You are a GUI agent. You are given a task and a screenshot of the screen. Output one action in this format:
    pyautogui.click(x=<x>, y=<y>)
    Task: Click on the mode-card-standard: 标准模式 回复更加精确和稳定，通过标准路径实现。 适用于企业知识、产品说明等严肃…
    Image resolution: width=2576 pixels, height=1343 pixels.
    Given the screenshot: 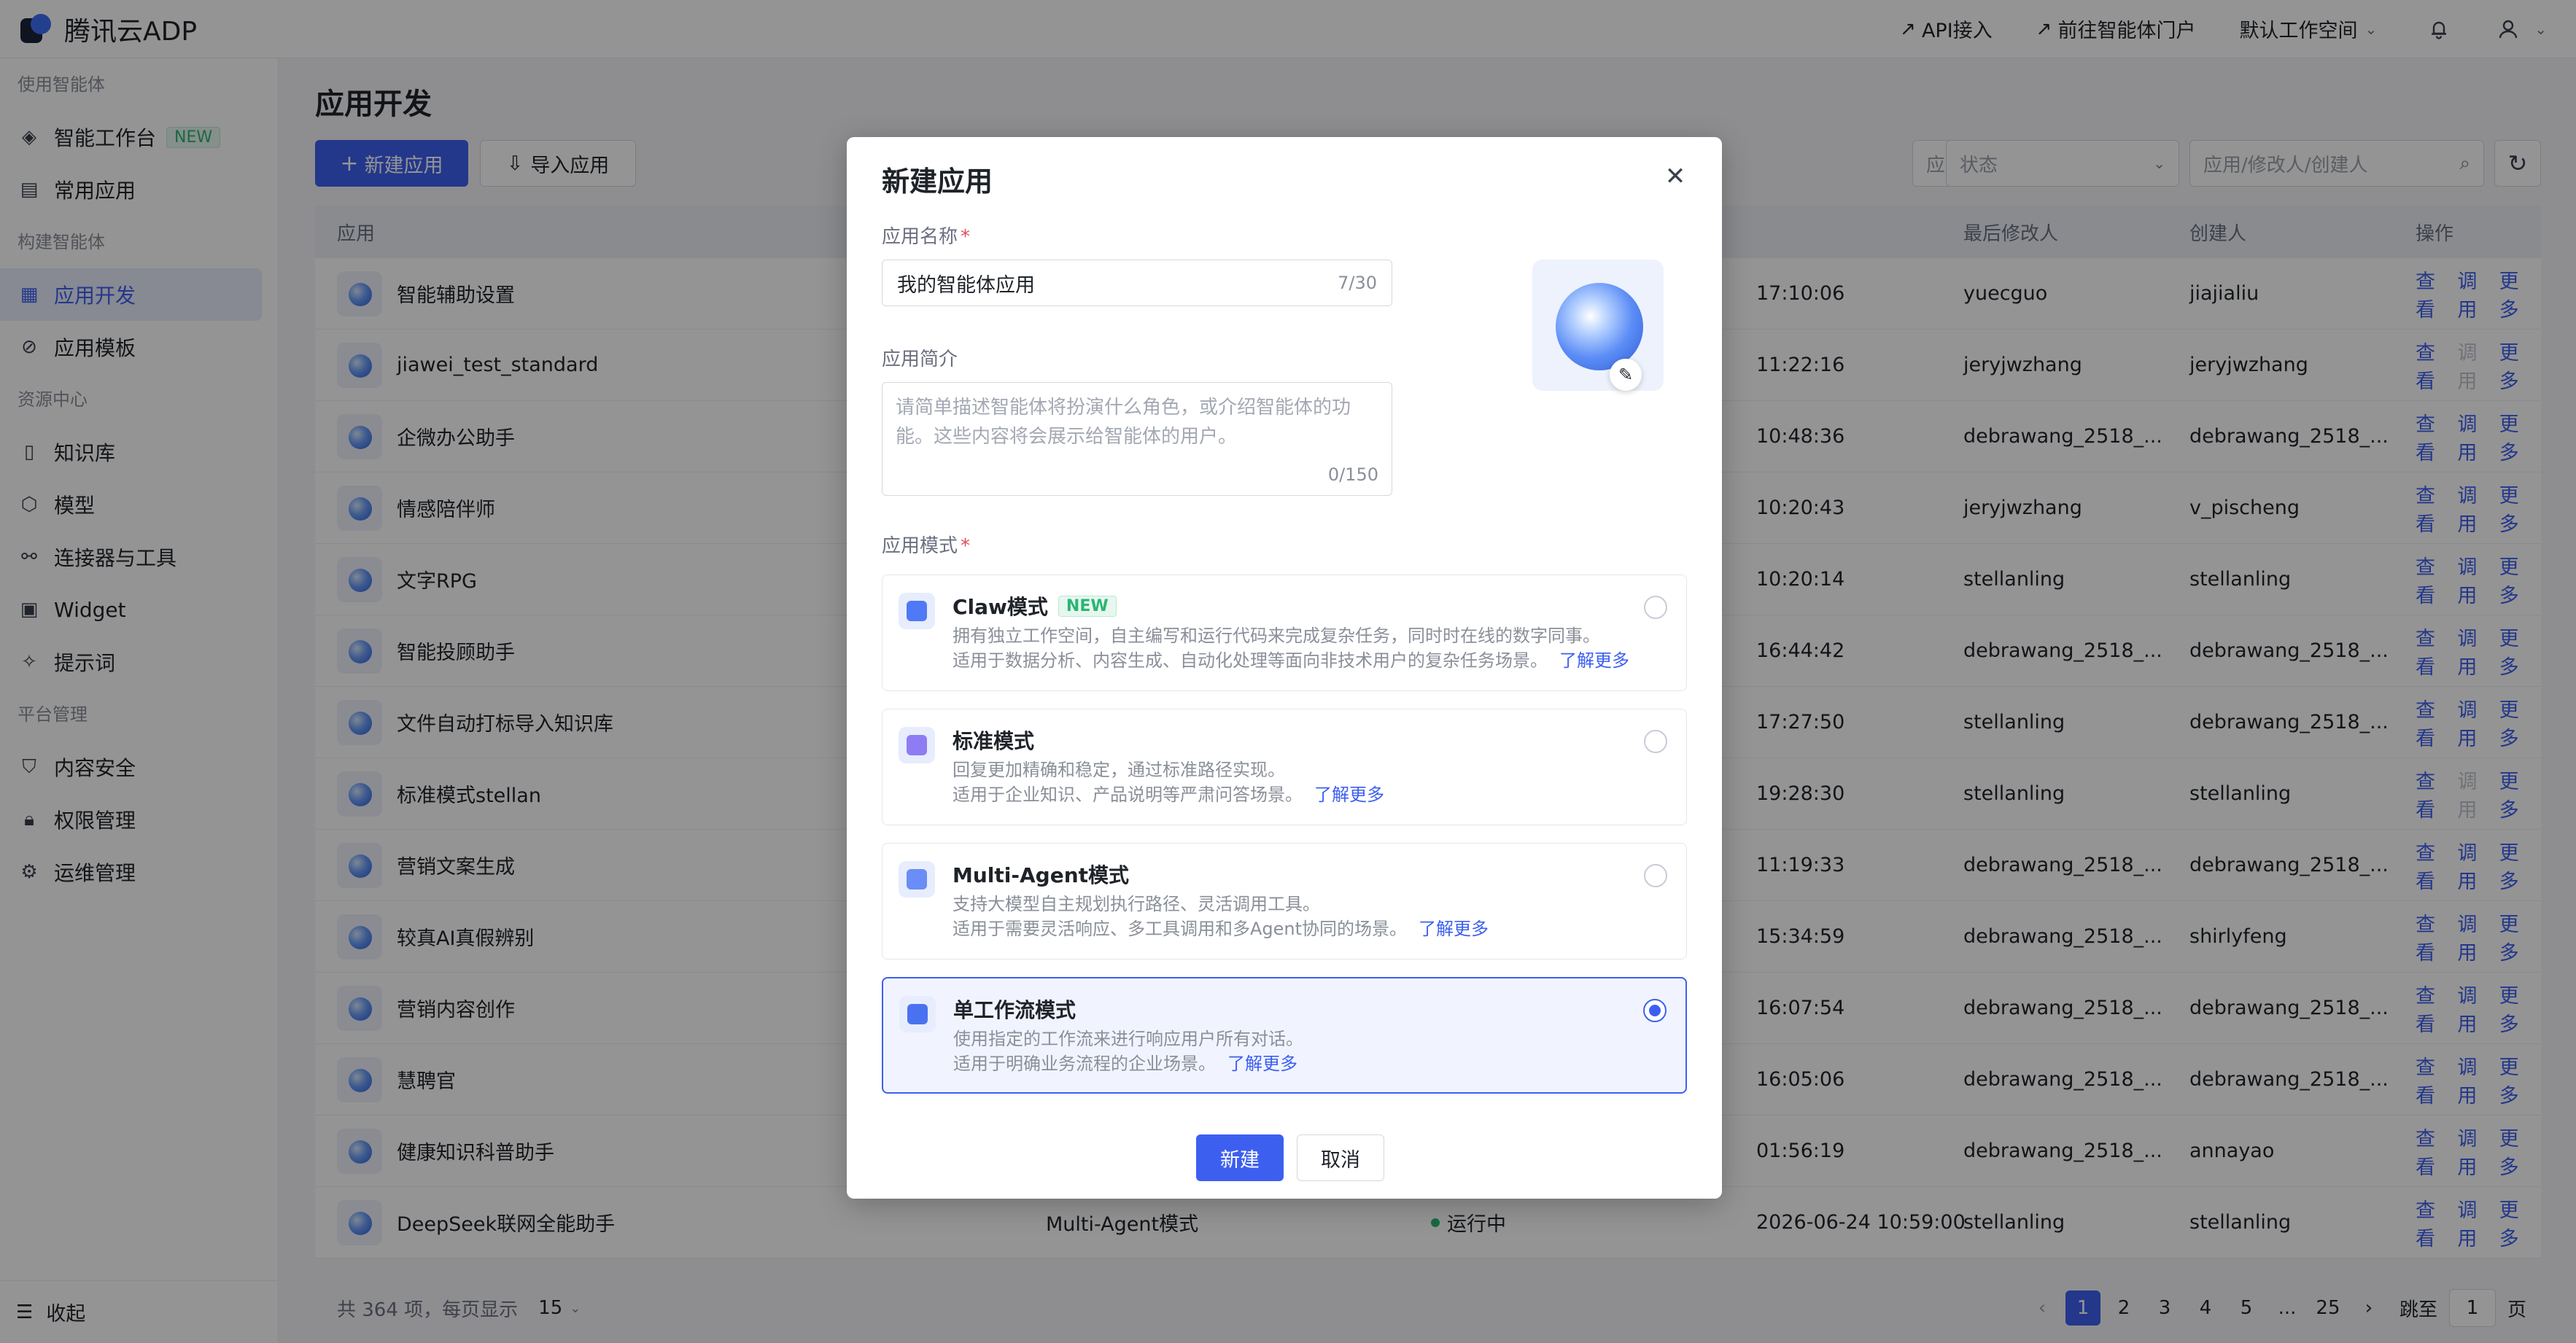 What is the action you would take?
    pyautogui.click(x=1284, y=767)
    